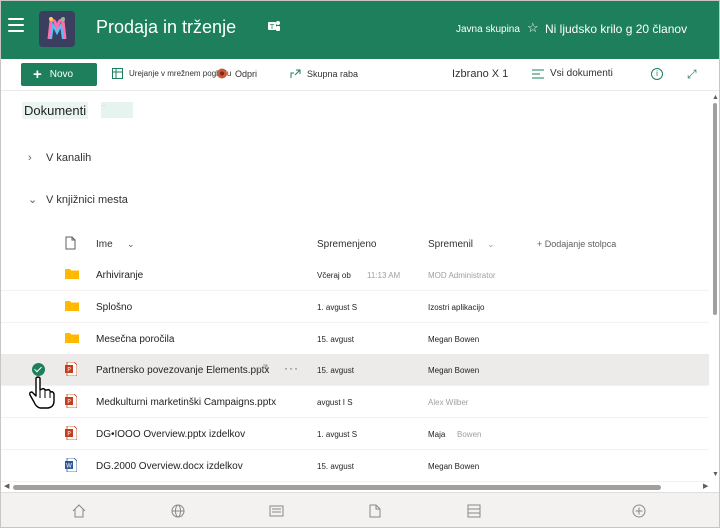 This screenshot has width=720, height=528. I want to click on teams-icon: T, so click(274, 26).